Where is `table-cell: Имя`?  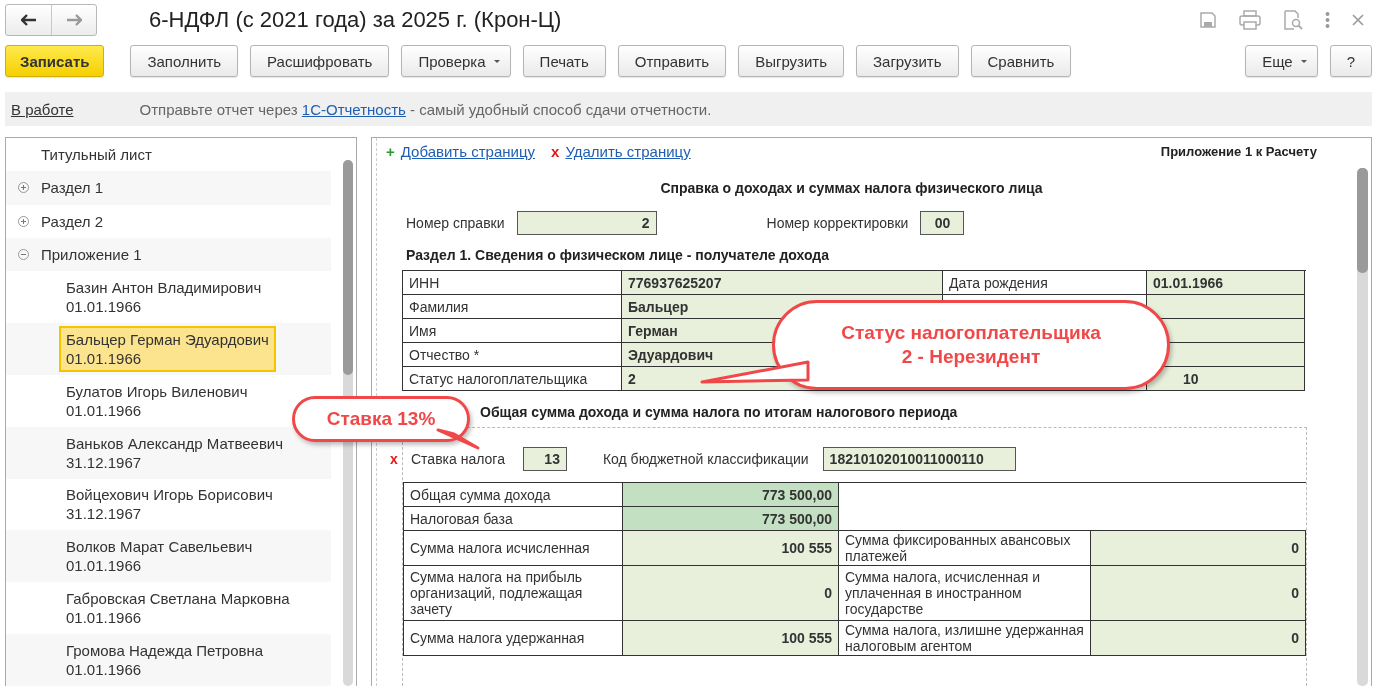
table-cell: Имя is located at coordinates (512, 331).